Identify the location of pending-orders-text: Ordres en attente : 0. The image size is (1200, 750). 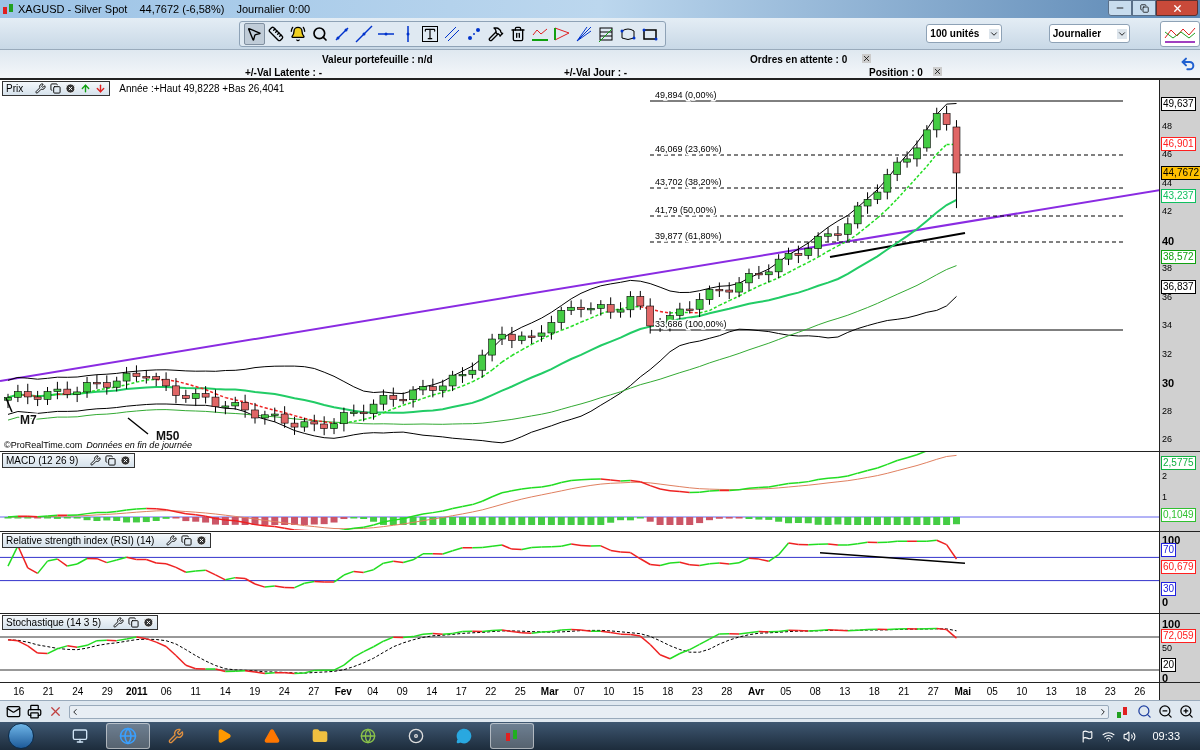
(799, 60).